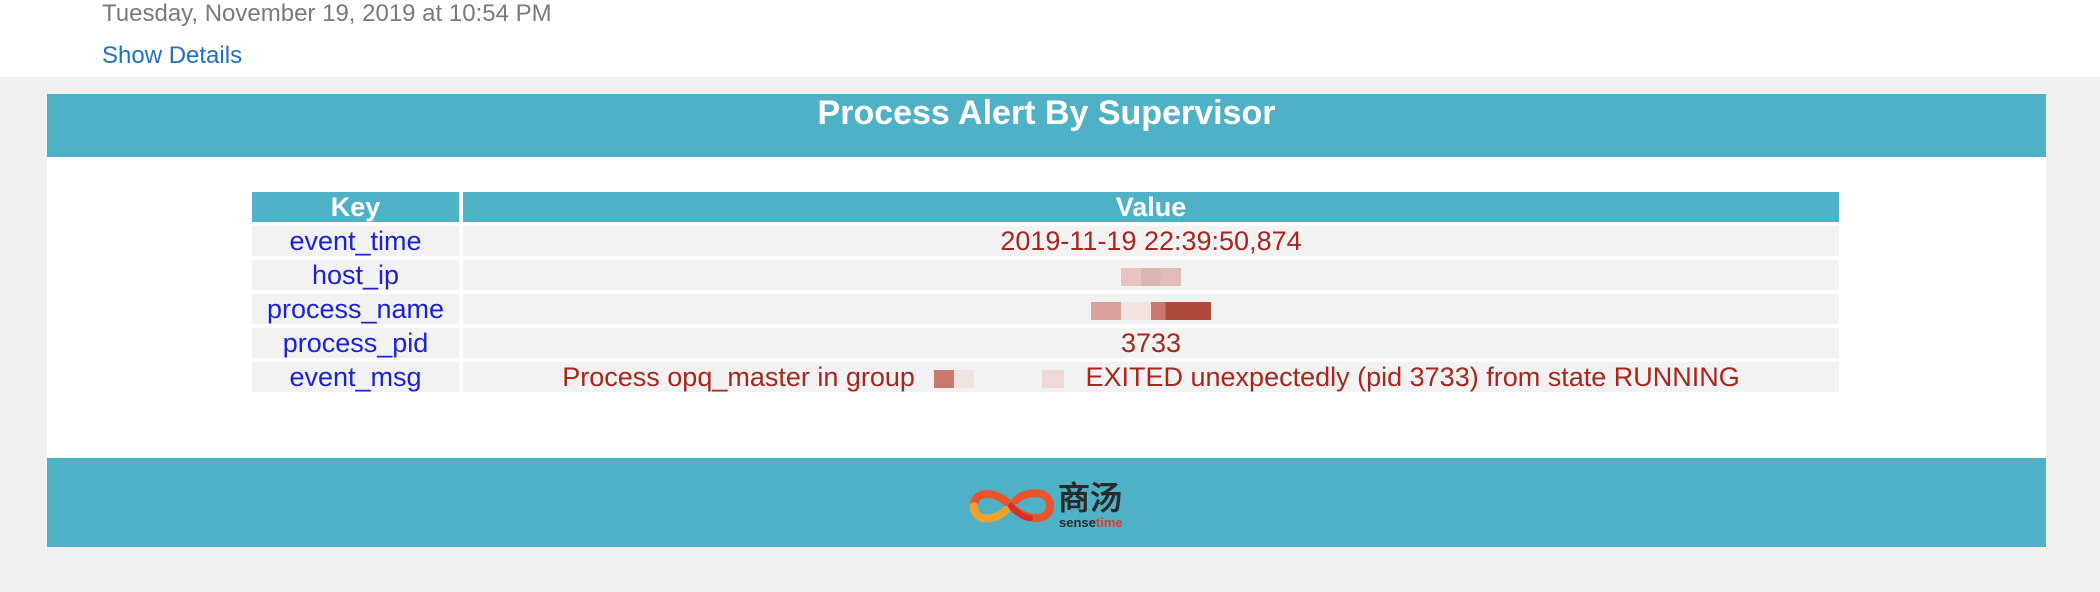 This screenshot has height=592, width=2100. What do you see at coordinates (1012, 506) in the screenshot?
I see `infinity-logo-icon` at bounding box center [1012, 506].